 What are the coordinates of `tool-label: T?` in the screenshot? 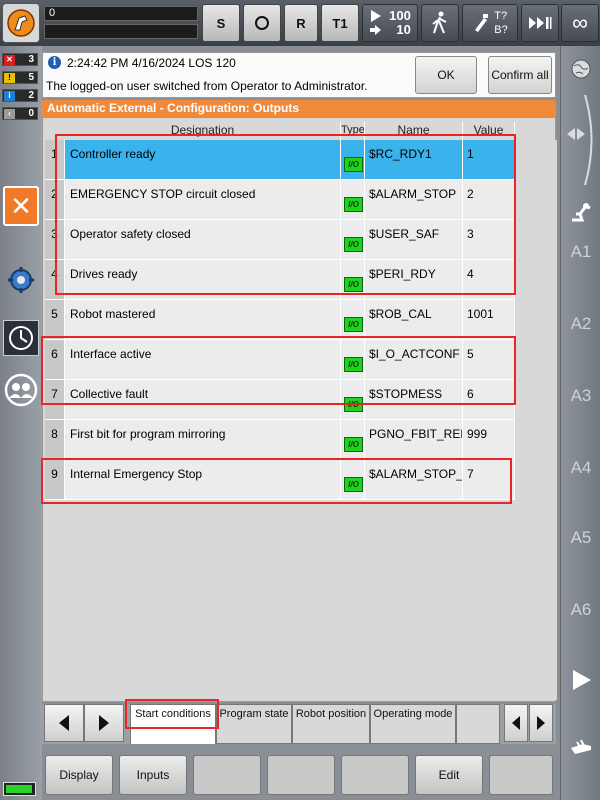 It's located at (501, 16).